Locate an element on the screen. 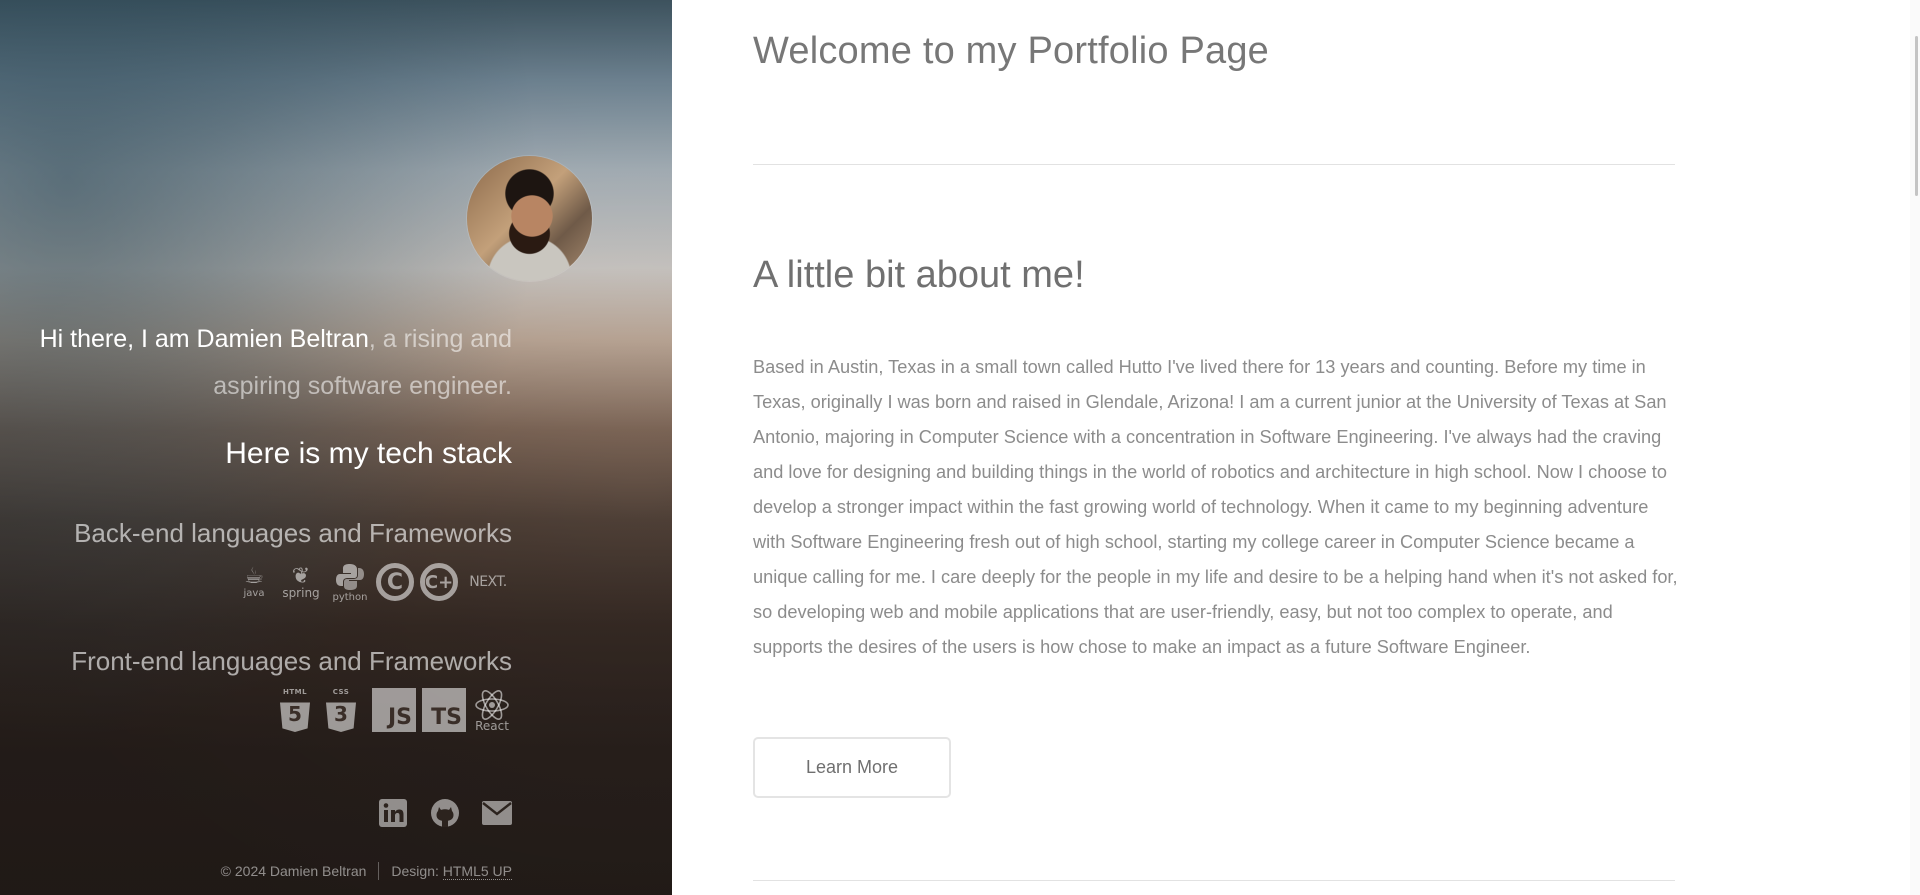 Image resolution: width=1920 pixels, height=895 pixels. intro-name: Hi there, I am Damien Beltran is located at coordinates (204, 339).